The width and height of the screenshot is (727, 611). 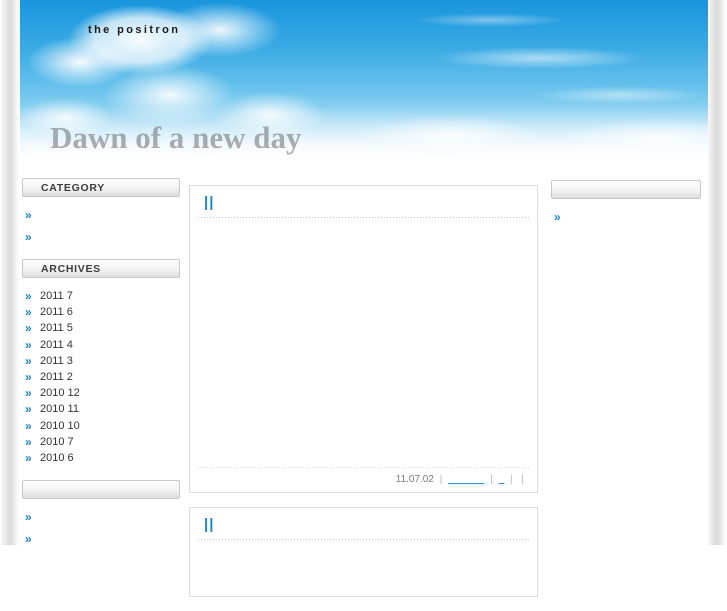 I want to click on archive-link: 2011 5, so click(x=56, y=328).